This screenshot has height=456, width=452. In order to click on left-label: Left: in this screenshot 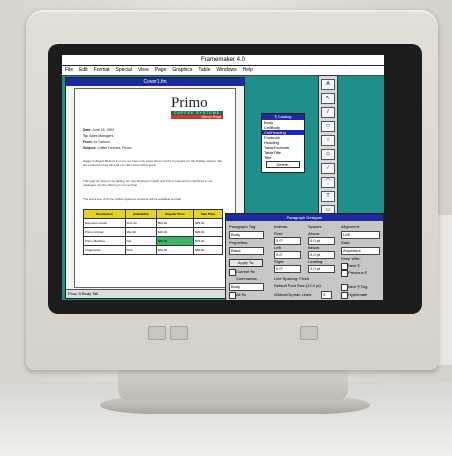, I will do `click(278, 247)`.